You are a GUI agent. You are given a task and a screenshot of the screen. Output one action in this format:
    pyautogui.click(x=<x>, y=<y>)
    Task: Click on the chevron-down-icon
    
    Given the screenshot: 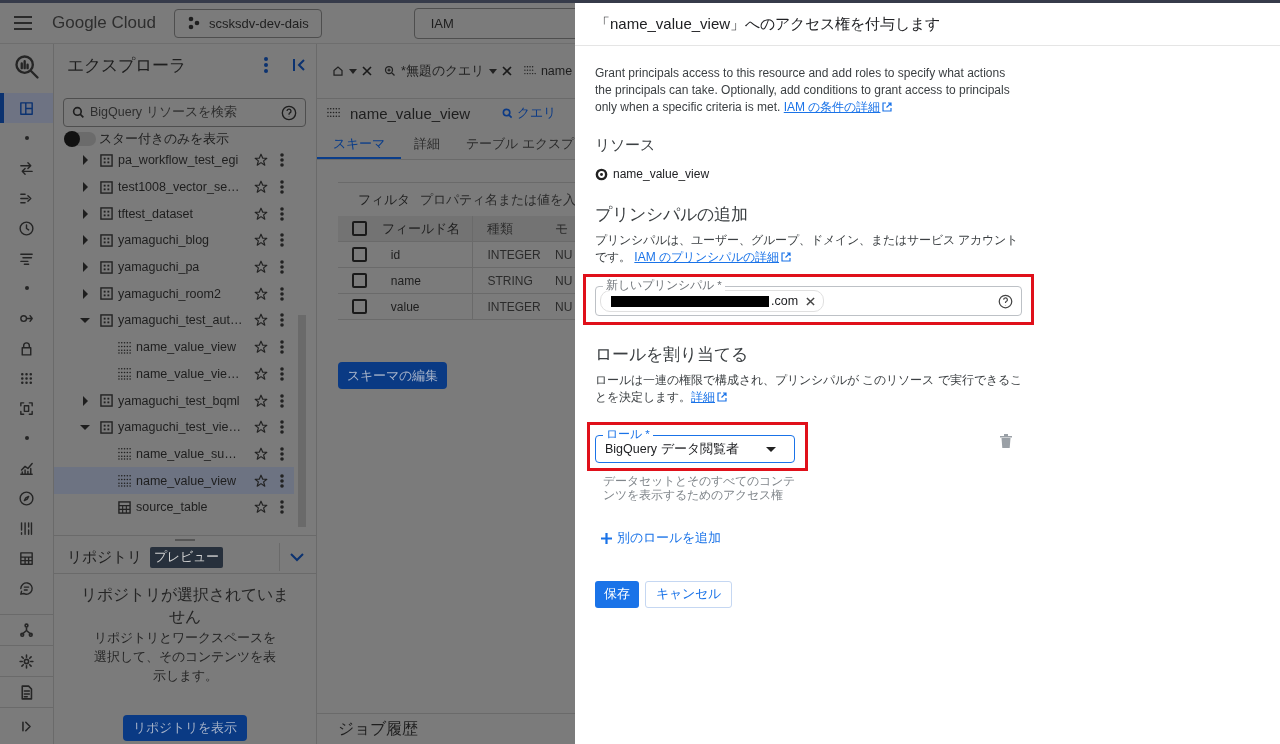 What is the action you would take?
    pyautogui.click(x=297, y=557)
    